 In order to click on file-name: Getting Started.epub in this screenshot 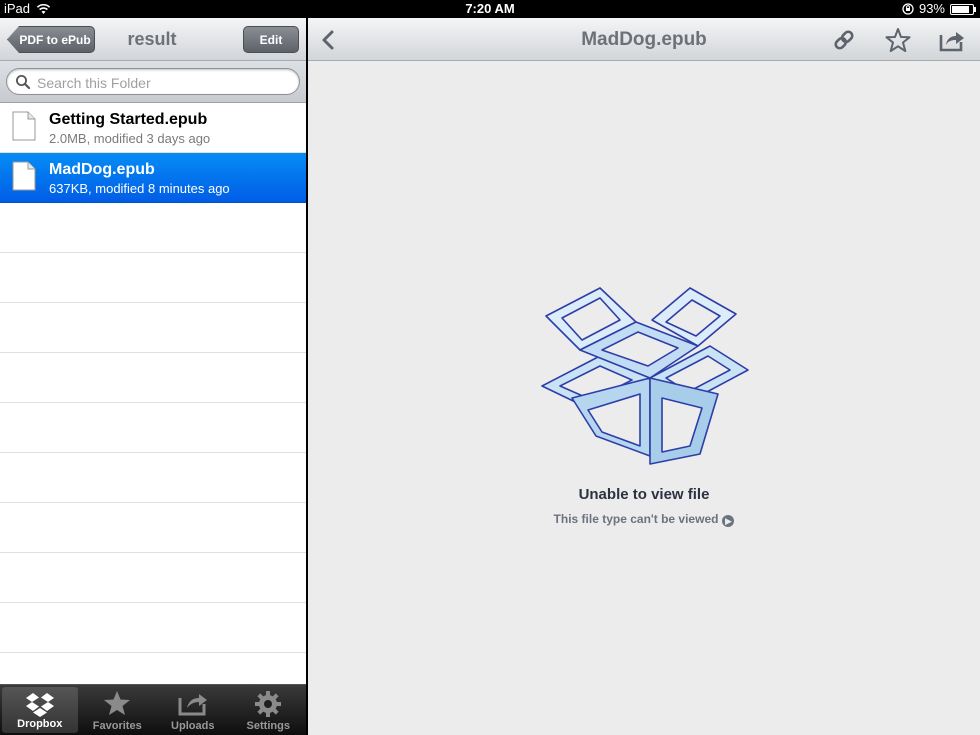, I will do `click(128, 119)`.